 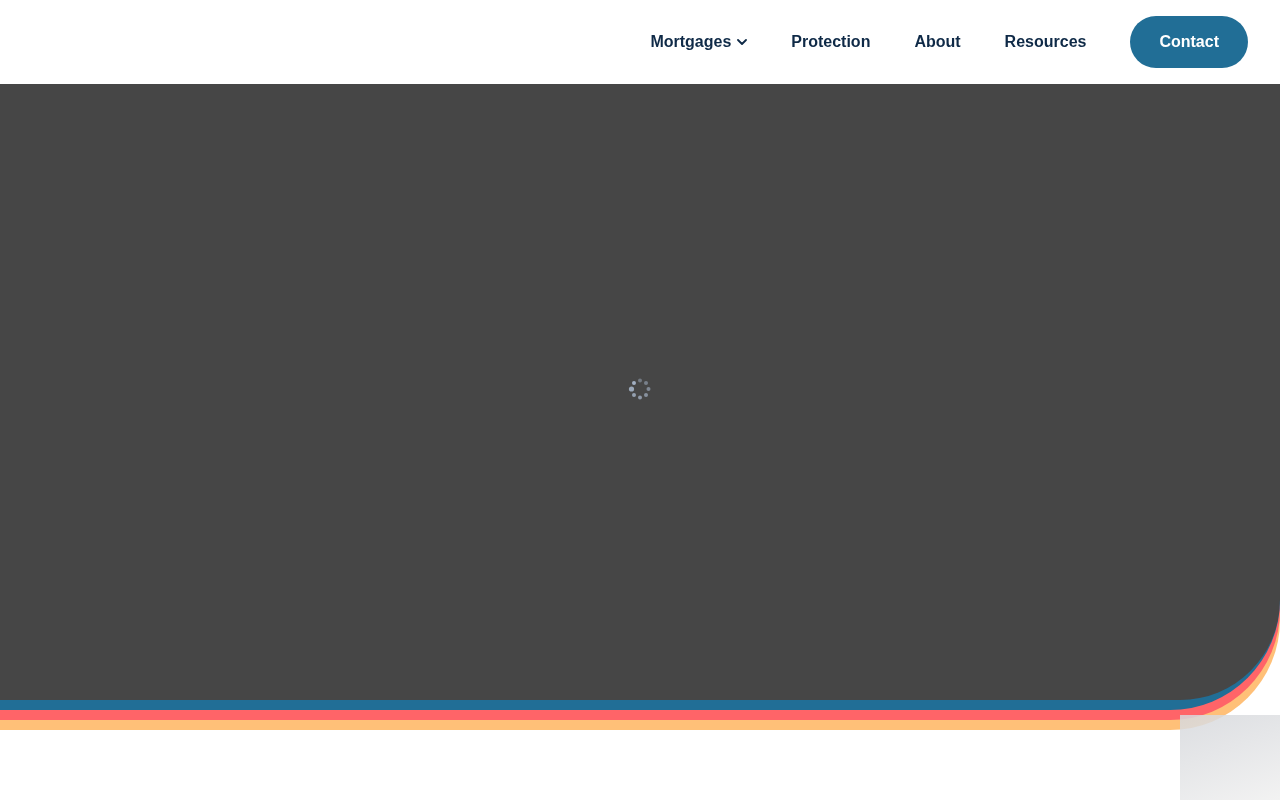 What do you see at coordinates (699, 42) in the screenshot?
I see `nav-link: Mortgages` at bounding box center [699, 42].